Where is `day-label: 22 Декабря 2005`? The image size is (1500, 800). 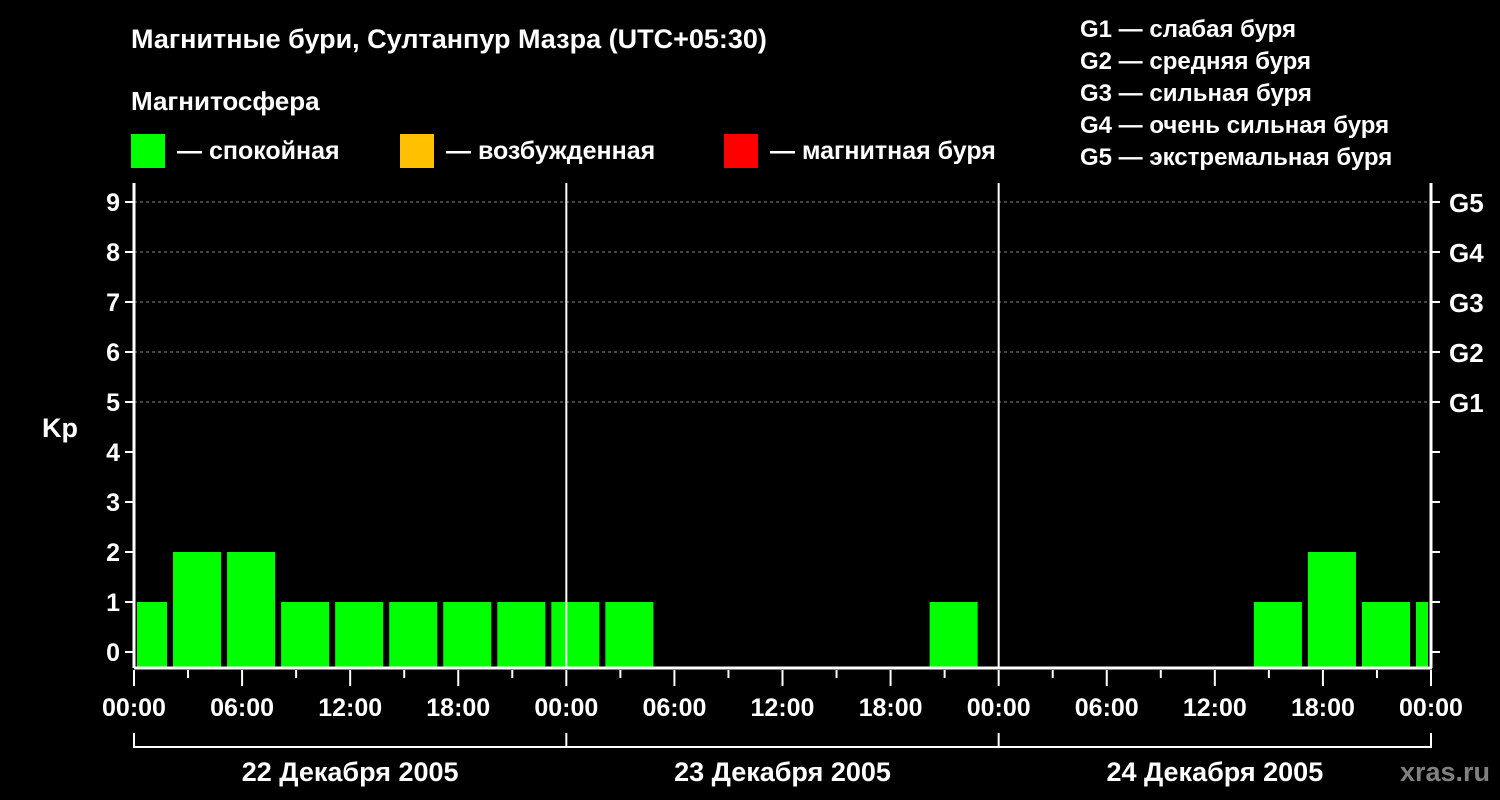 day-label: 22 Декабря 2005 is located at coordinates (350, 772).